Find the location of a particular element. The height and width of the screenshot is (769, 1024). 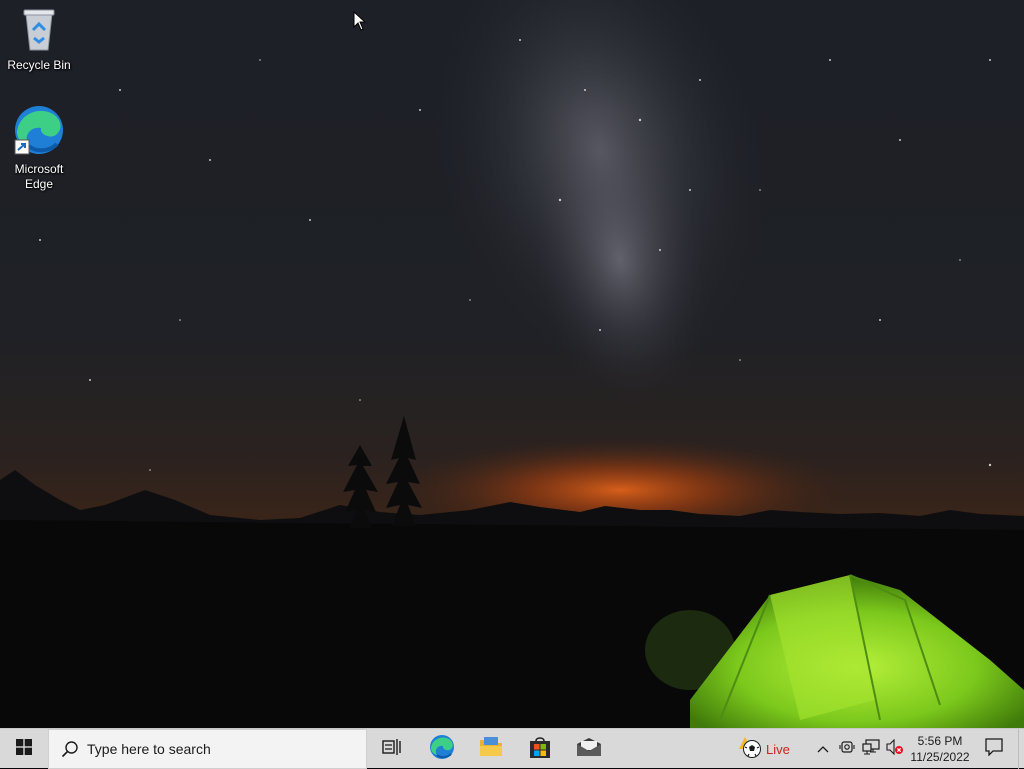

show-hidden-icons-button is located at coordinates (823, 749).